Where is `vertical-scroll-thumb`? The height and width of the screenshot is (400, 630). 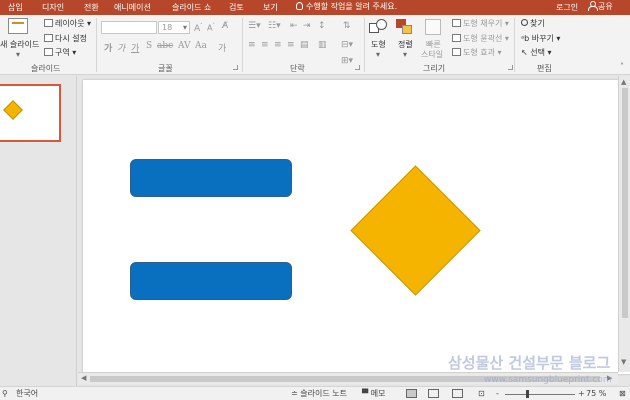 vertical-scroll-thumb is located at coordinates (625, 203).